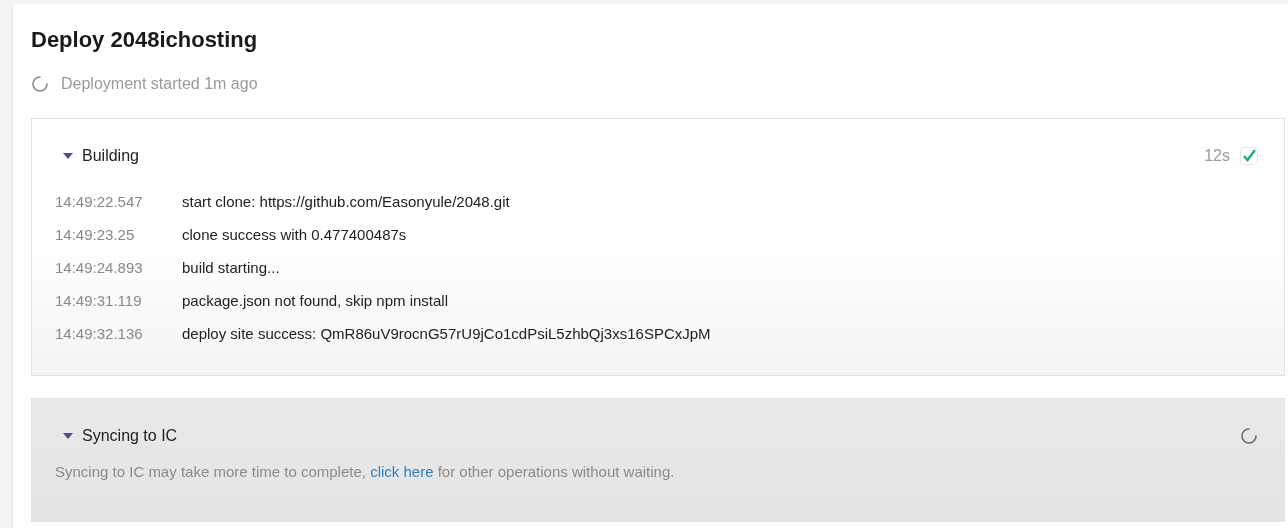 The image size is (1288, 528). I want to click on log-message: start clone: https://github.com/Easonyule/2048.git, so click(346, 202).